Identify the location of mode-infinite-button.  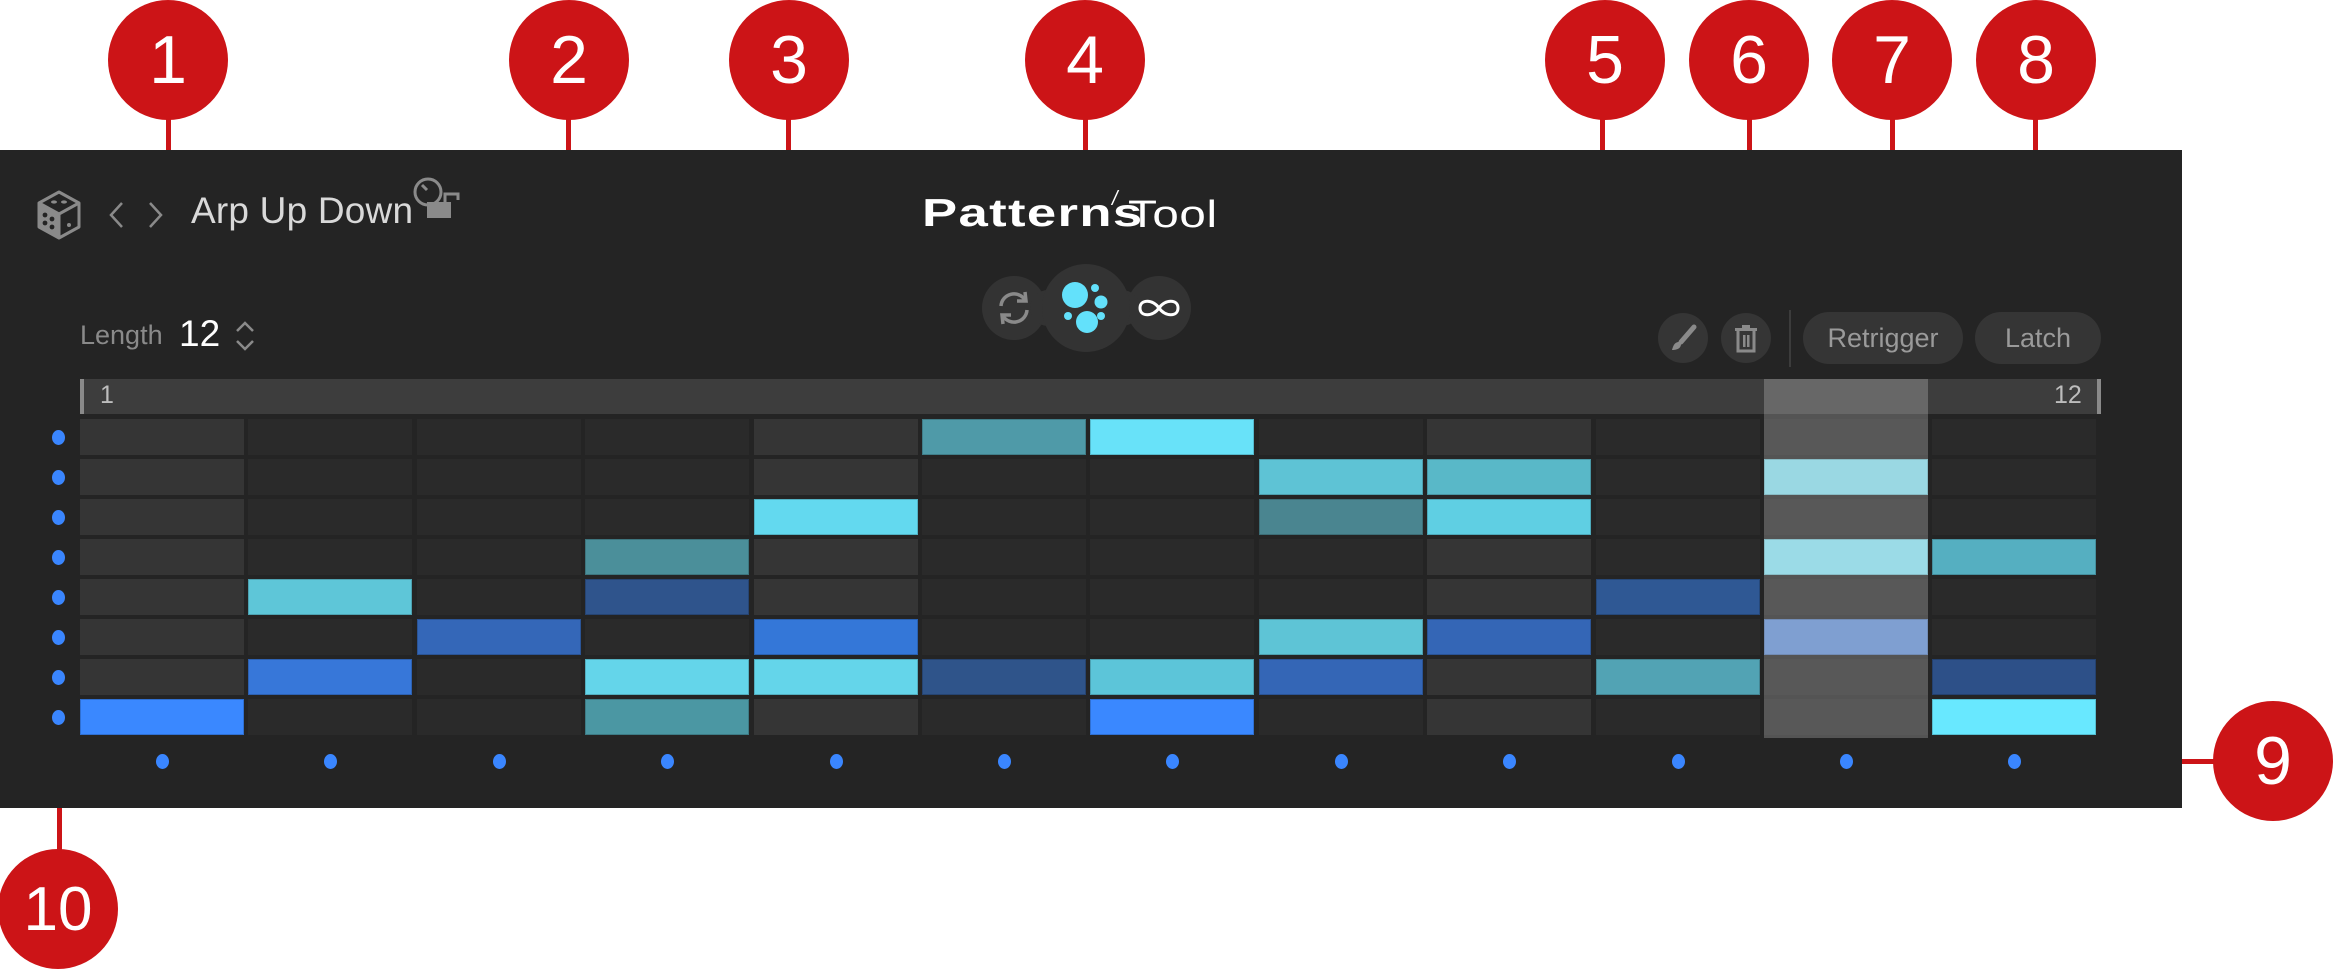
(1159, 308).